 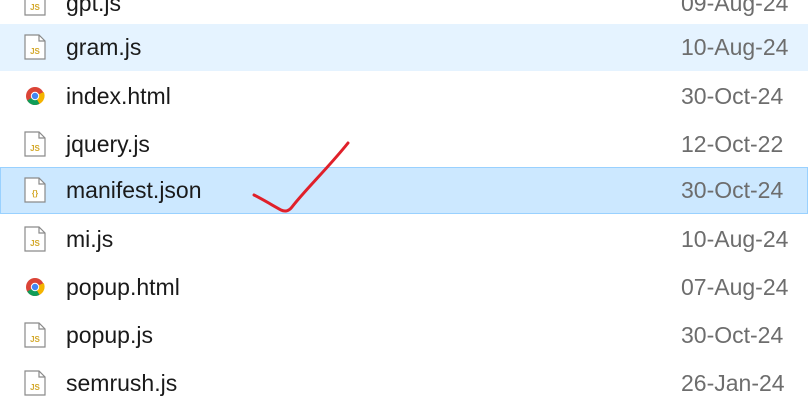 What do you see at coordinates (732, 144) in the screenshot?
I see `file-date: 12-Oct-22` at bounding box center [732, 144].